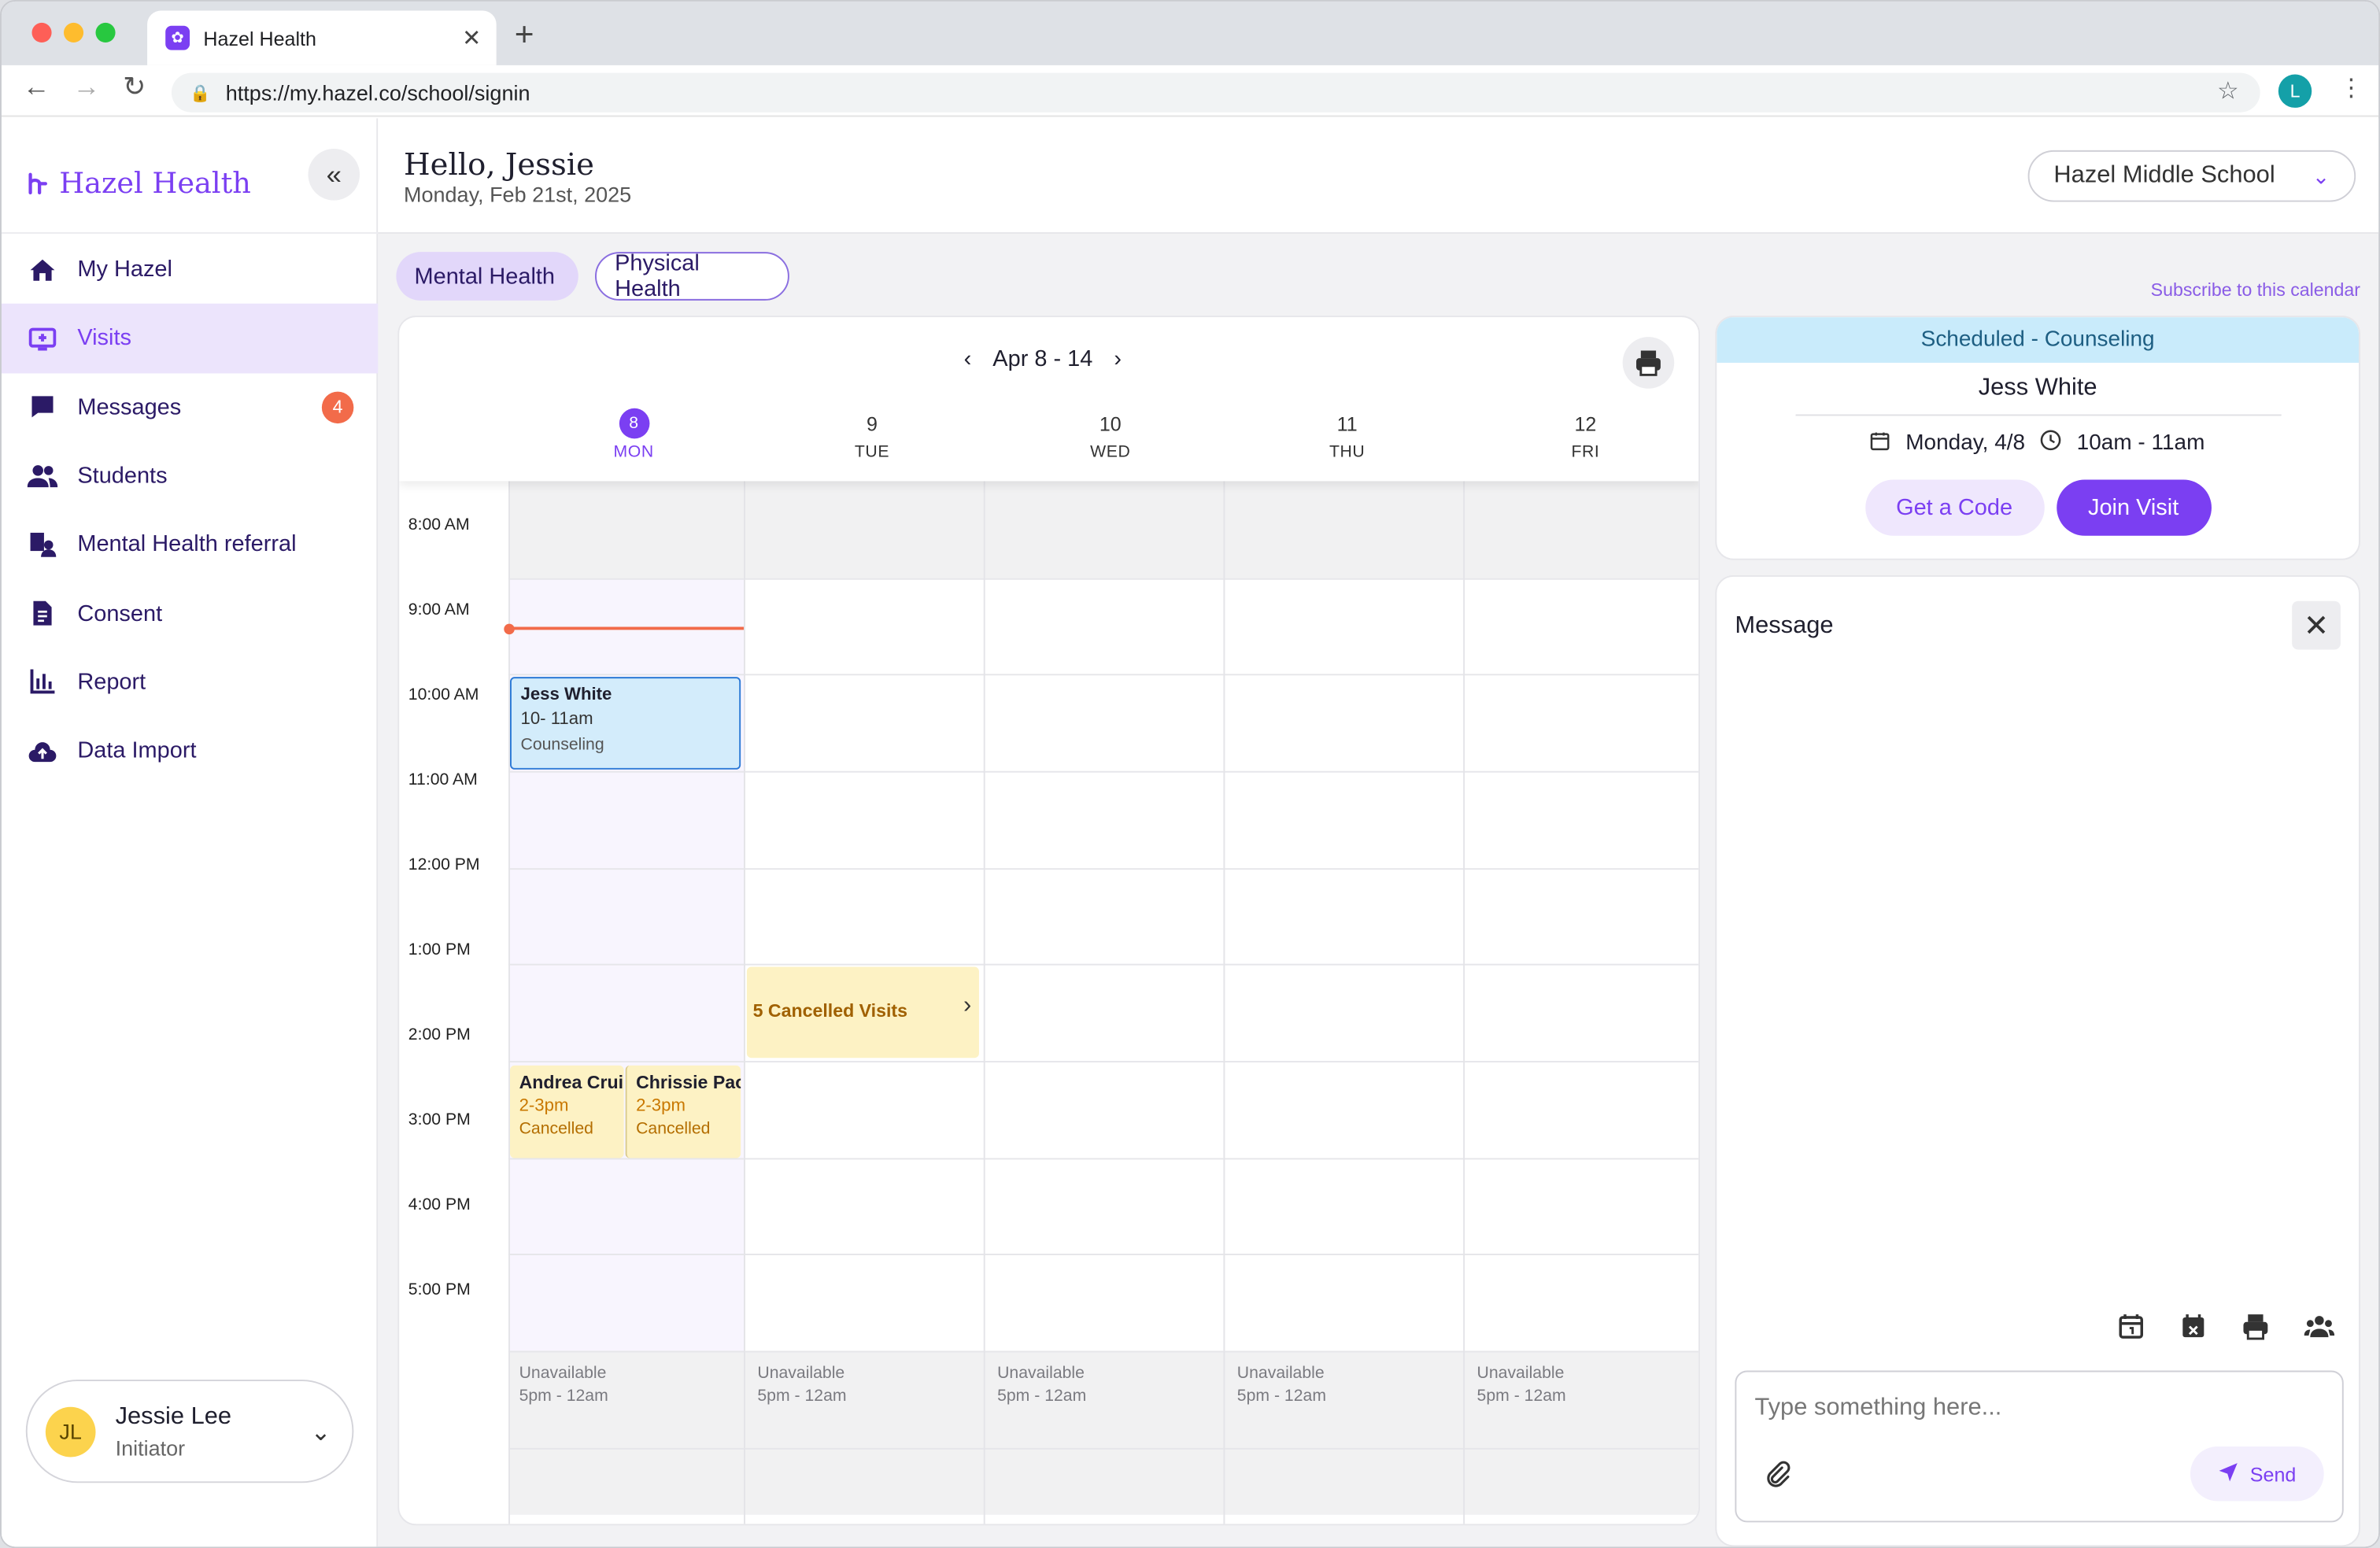  I want to click on sidebar-item-messages: Messages 4, so click(190, 407).